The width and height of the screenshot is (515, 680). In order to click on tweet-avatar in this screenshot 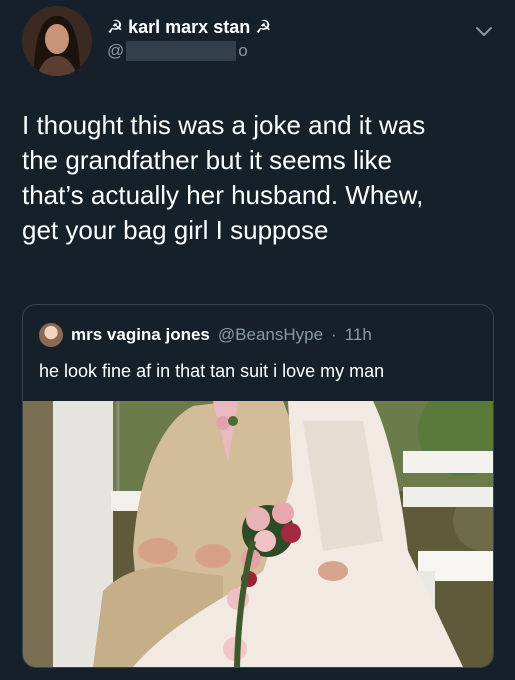, I will do `click(57, 41)`.